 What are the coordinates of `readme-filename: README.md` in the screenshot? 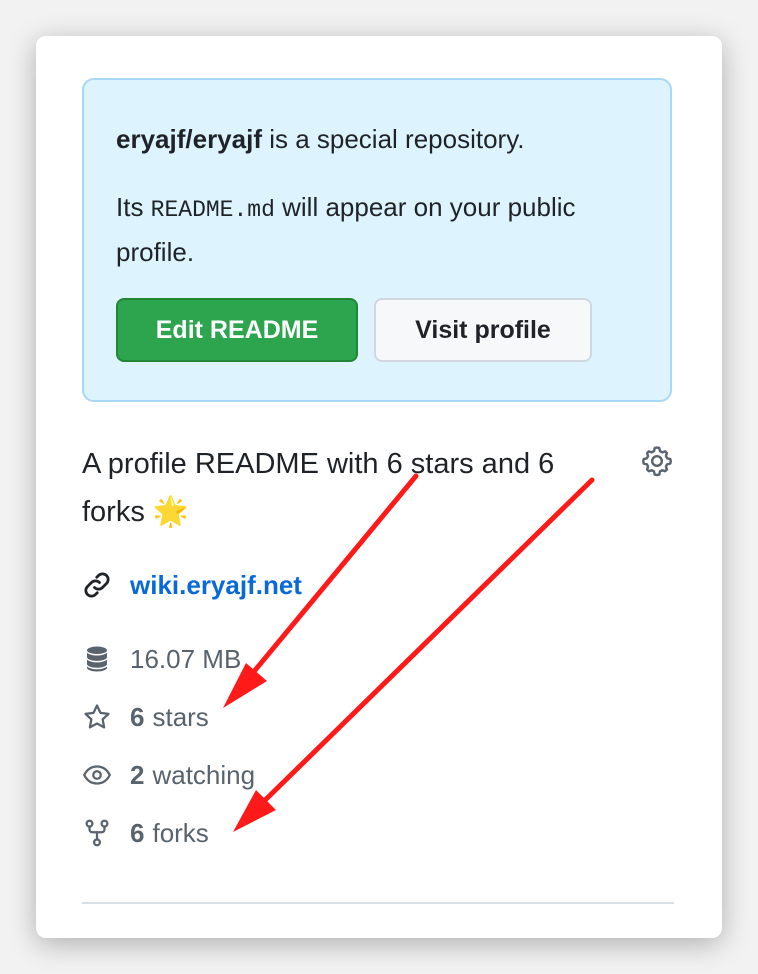 It's located at (212, 210).